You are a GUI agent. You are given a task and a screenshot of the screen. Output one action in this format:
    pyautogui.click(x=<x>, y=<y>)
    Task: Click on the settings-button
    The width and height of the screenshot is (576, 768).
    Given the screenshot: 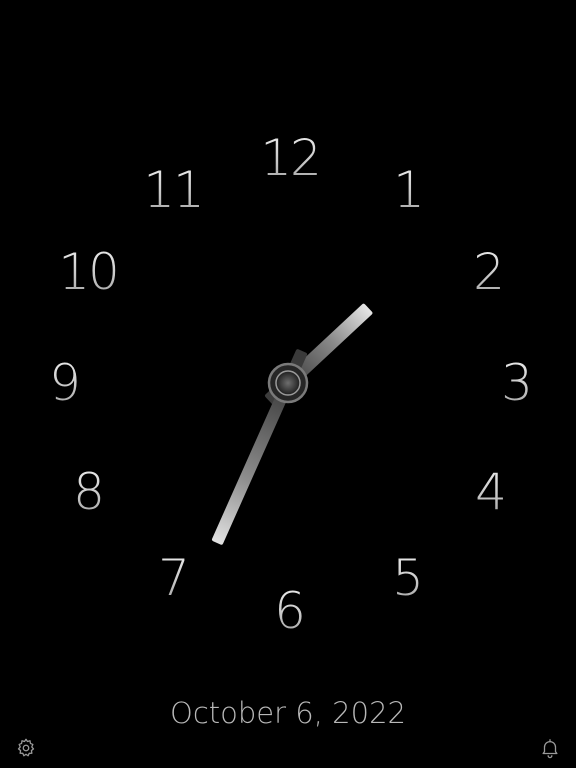 What is the action you would take?
    pyautogui.click(x=26, y=748)
    